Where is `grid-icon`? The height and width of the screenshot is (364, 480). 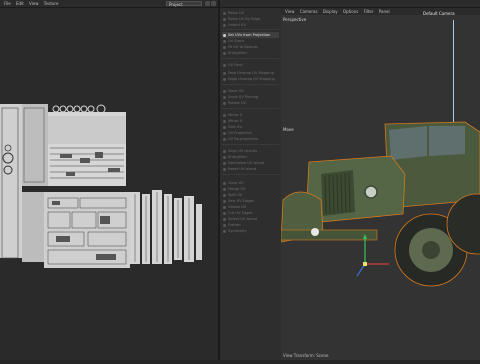
grid-icon is located at coordinates (213, 3).